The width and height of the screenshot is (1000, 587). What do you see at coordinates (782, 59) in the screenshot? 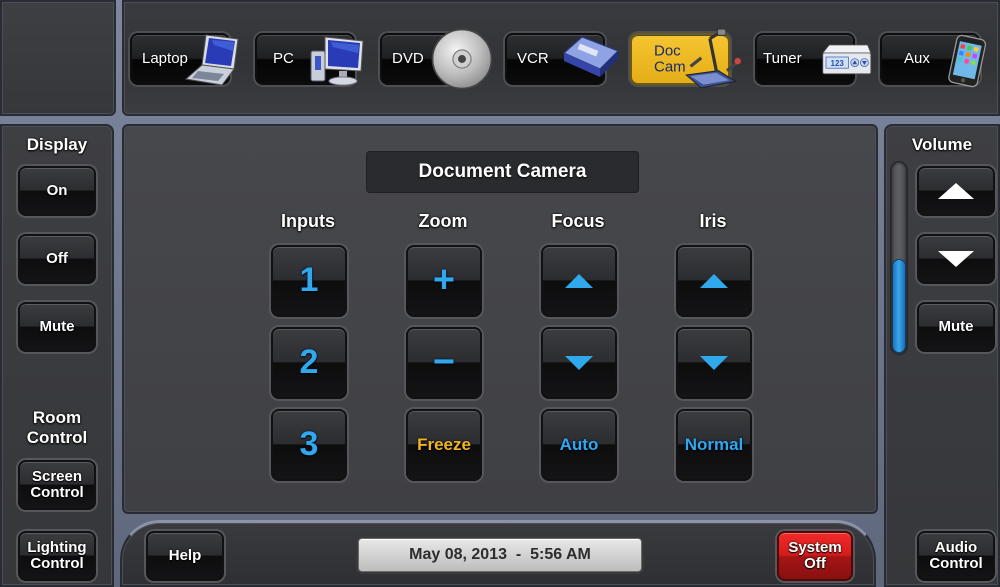
I see `source-label: Tuner` at bounding box center [782, 59].